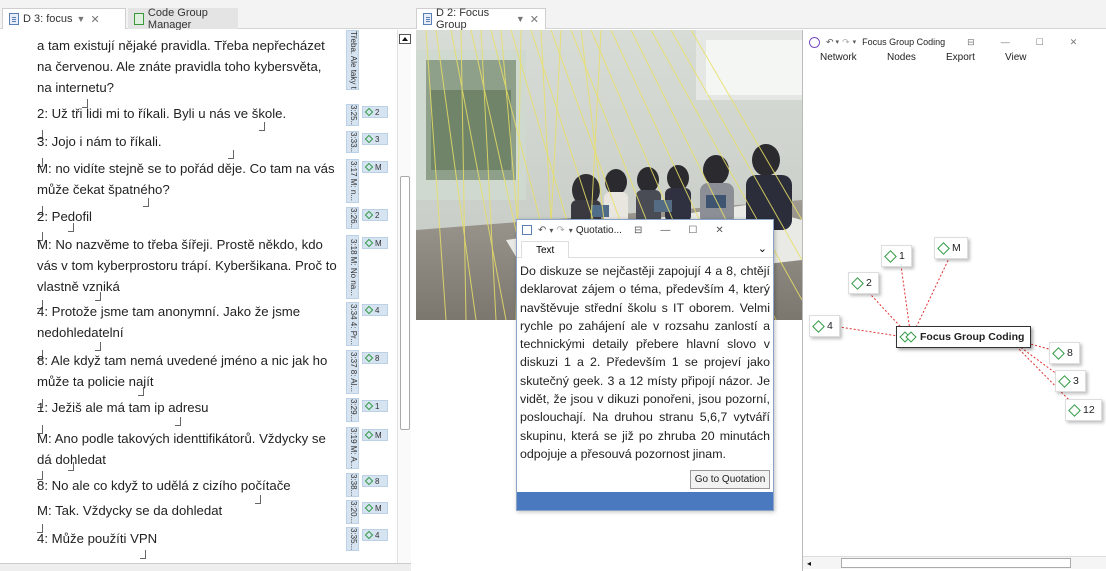 Image resolution: width=1106 pixels, height=571 pixels. Describe the element at coordinates (375, 139) in the screenshot. I see `margin-code-3: 3` at that location.